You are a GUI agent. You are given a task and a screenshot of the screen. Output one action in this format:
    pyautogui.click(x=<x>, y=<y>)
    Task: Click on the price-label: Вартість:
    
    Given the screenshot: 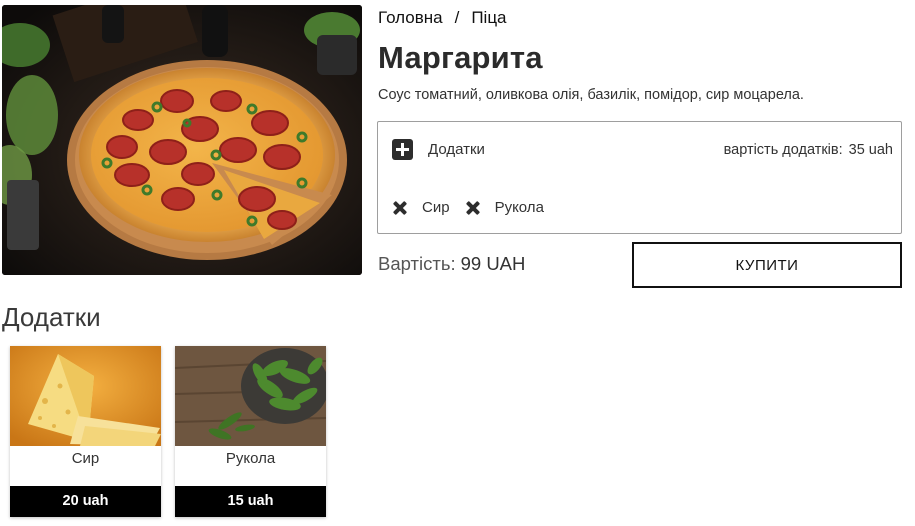 What is the action you would take?
    pyautogui.click(x=417, y=263)
    